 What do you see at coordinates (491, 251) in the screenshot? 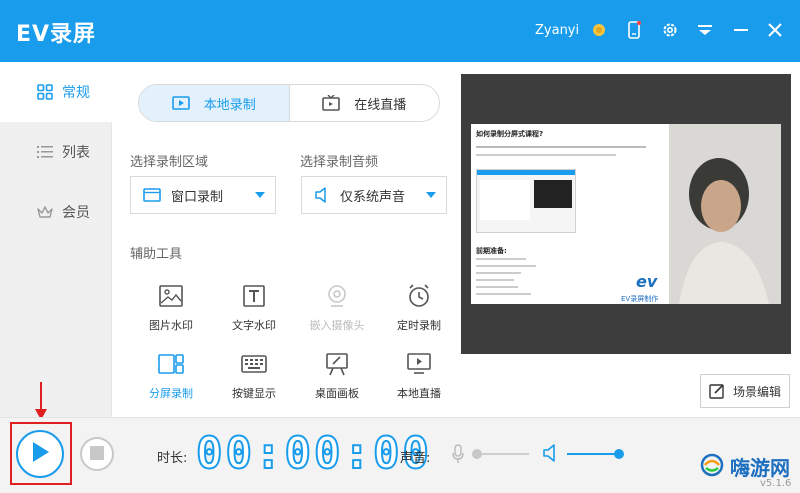
I see `preview-doc-heading: 前期准备:` at bounding box center [491, 251].